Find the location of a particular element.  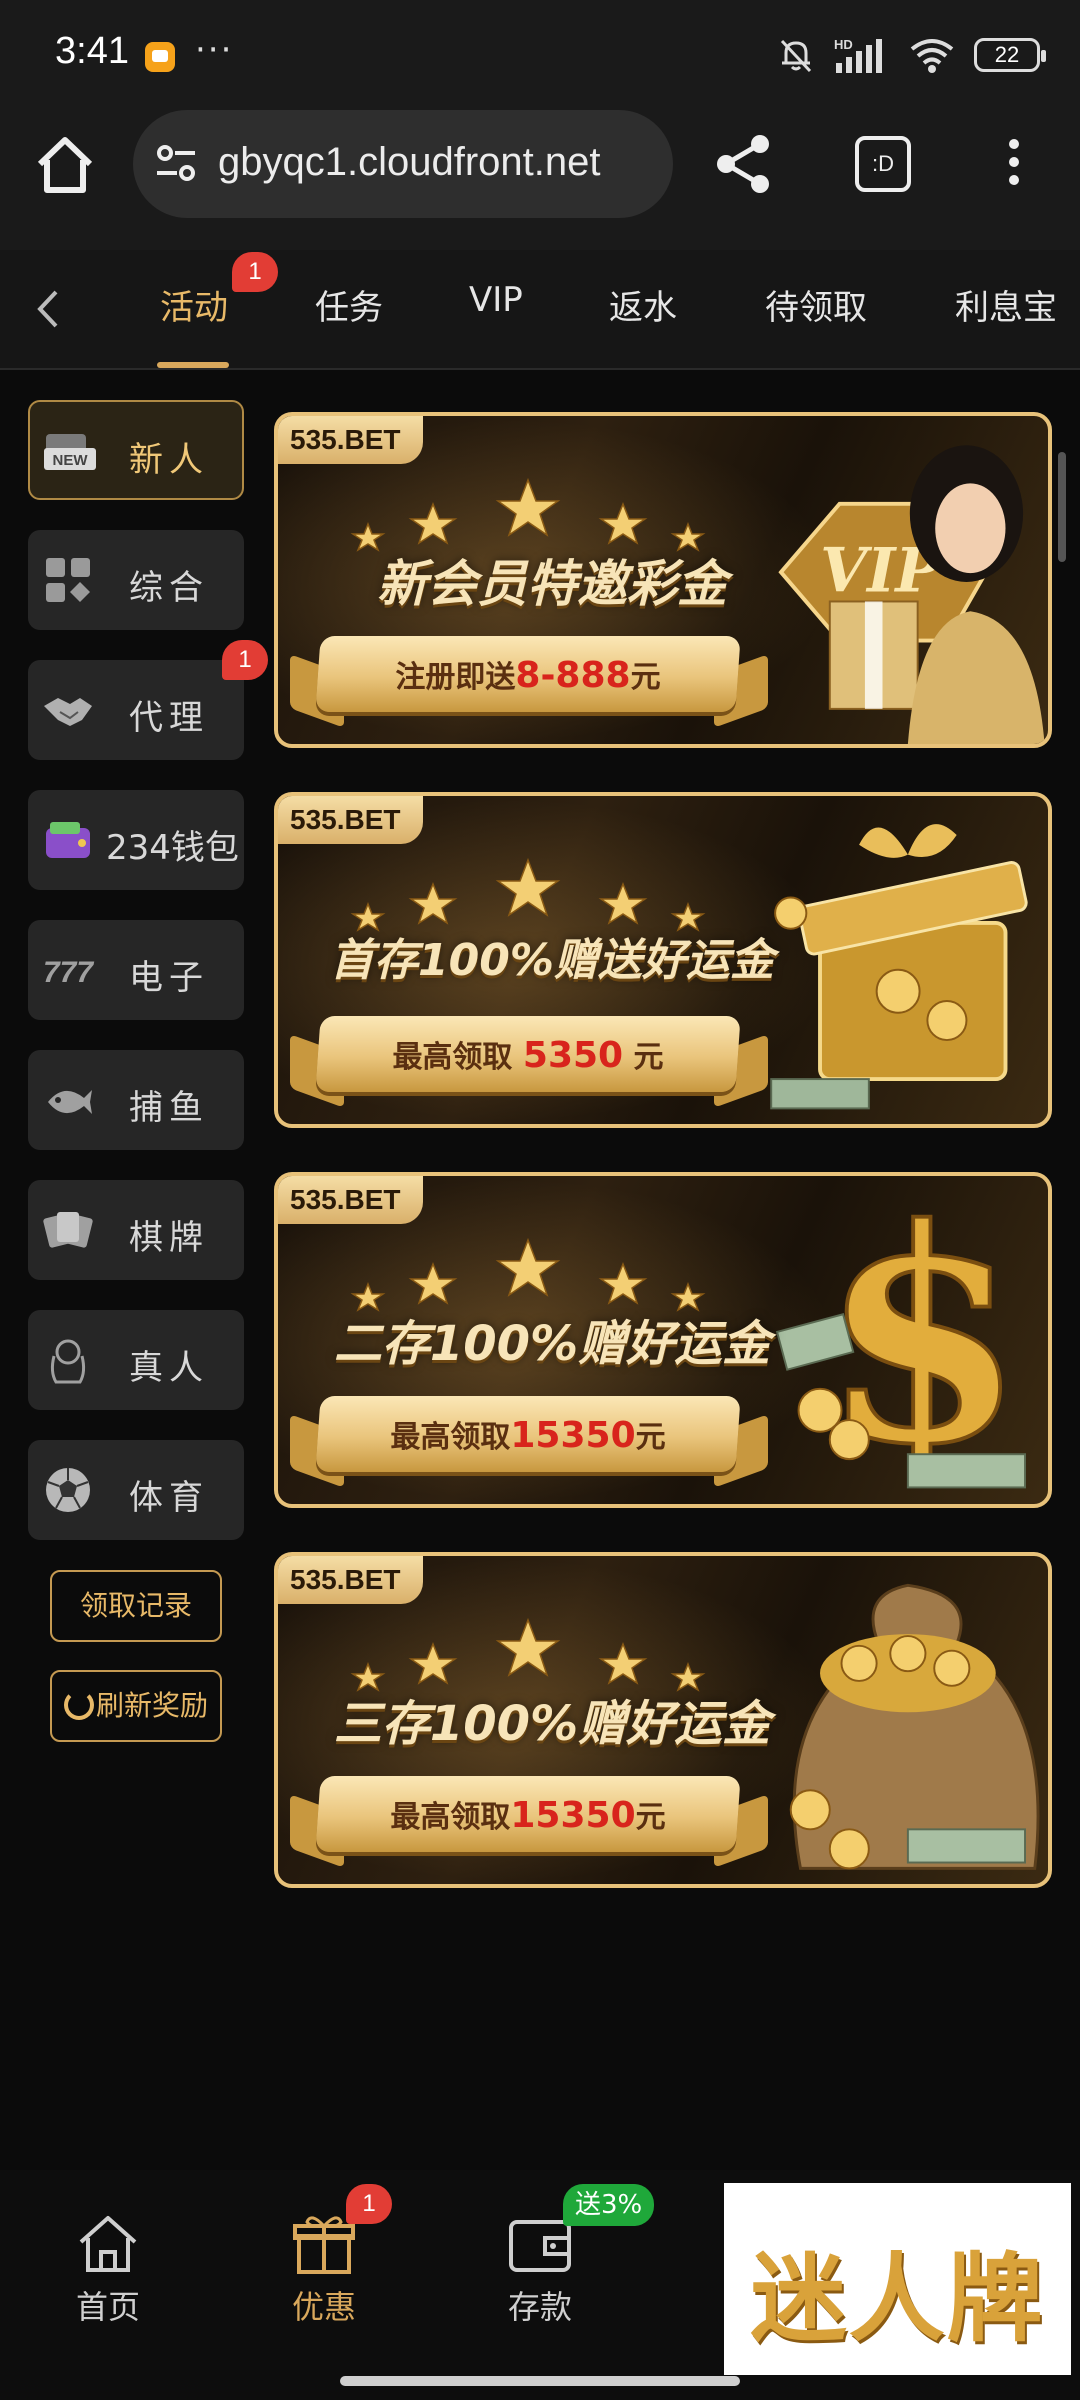

category-tabs: 活动 1 任务 VIP 返水 待领取 利息宝 is located at coordinates (540, 310).